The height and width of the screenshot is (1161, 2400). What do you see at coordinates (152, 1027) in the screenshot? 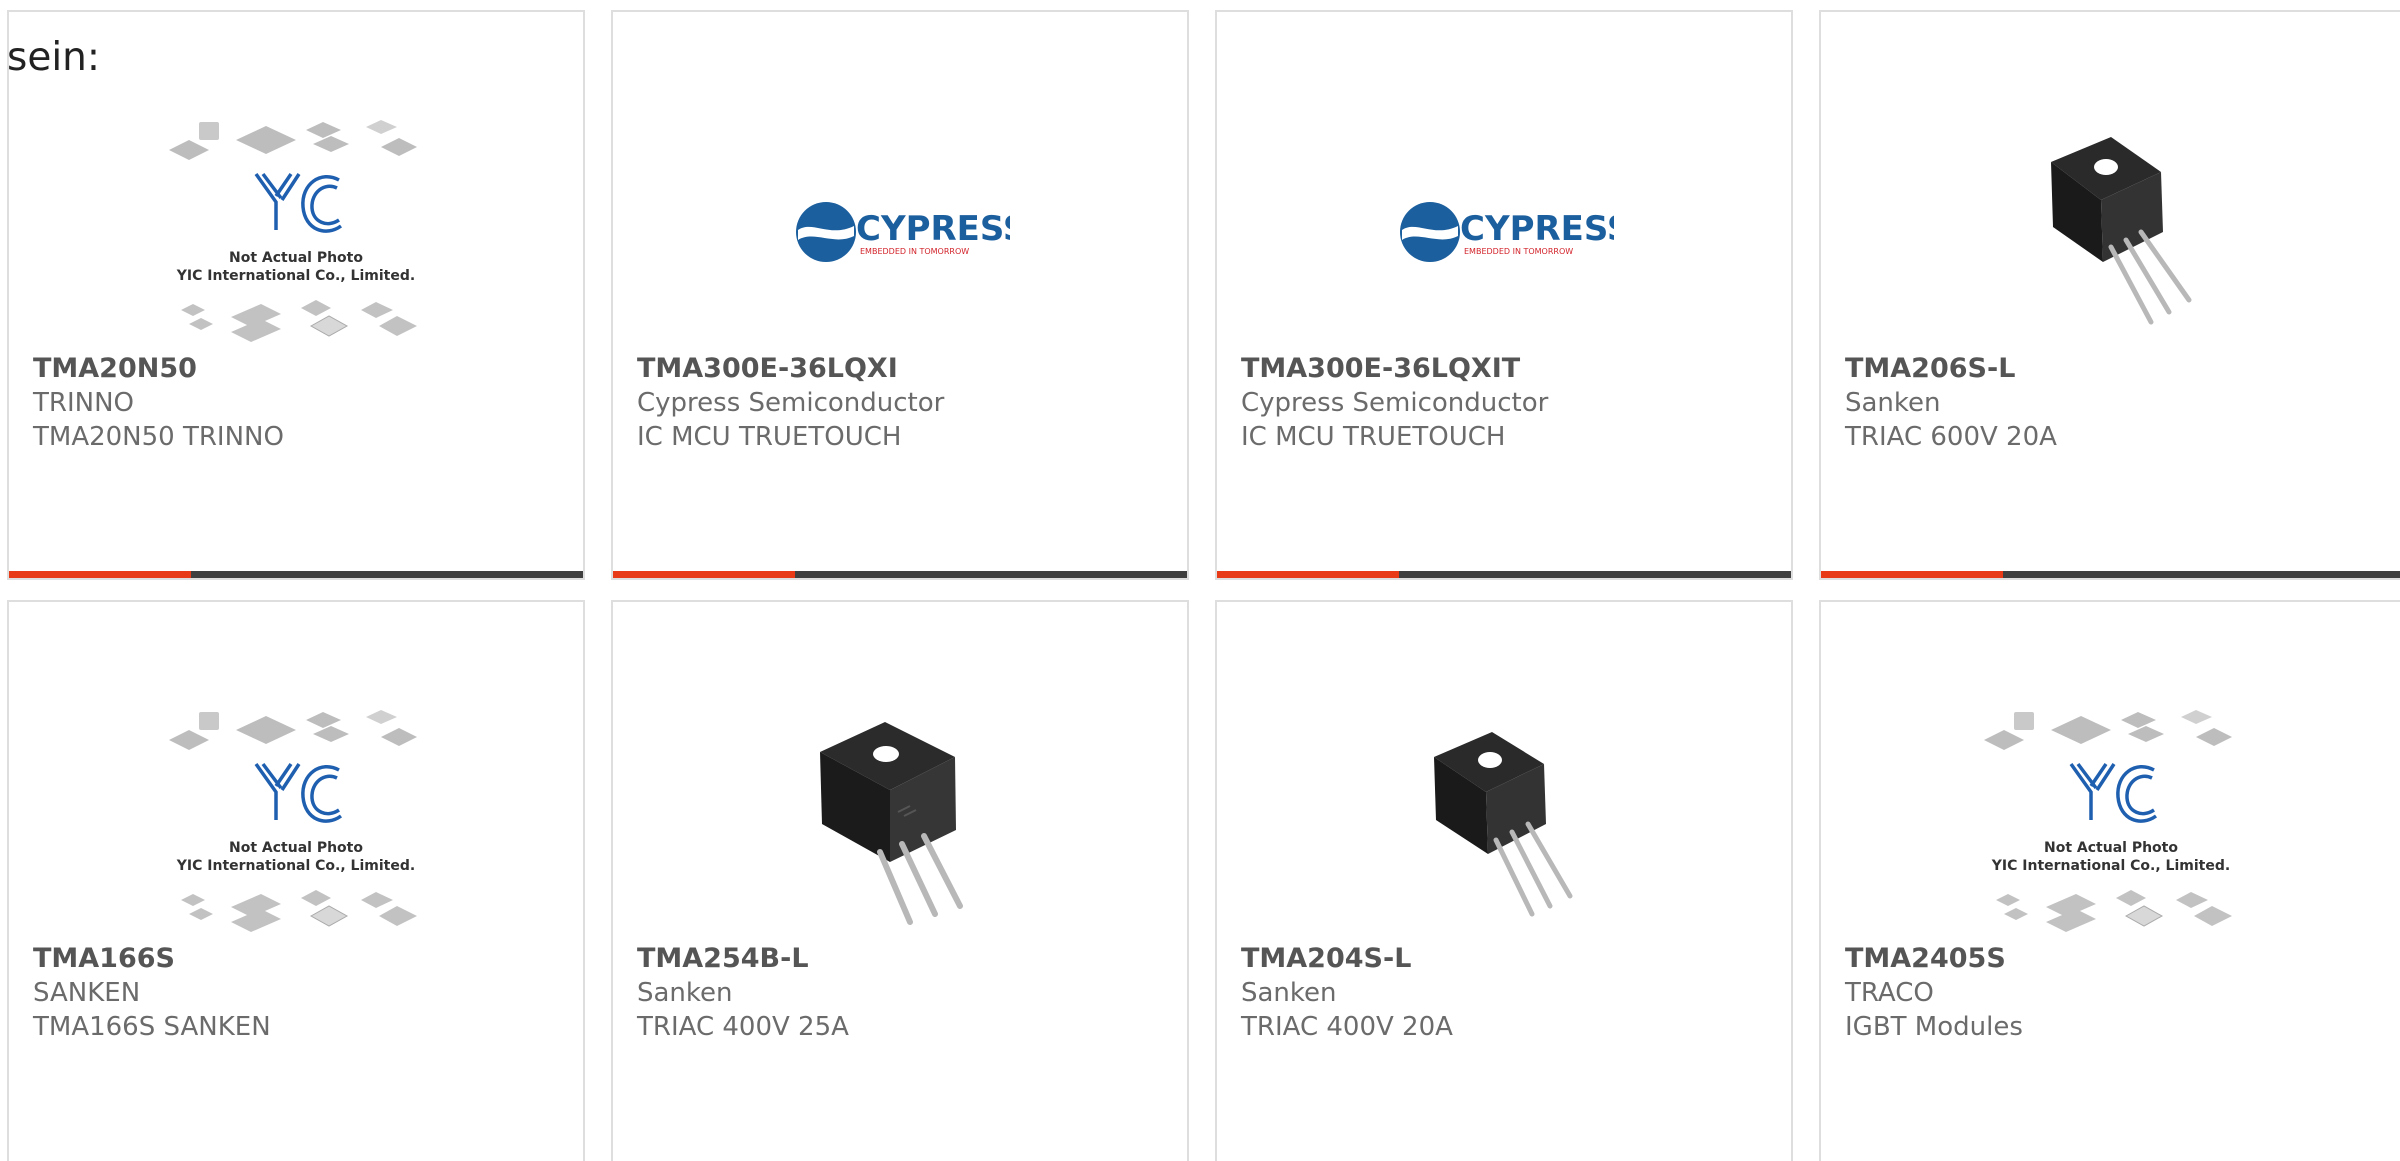
I see `description: TMA166S SANKEN` at bounding box center [152, 1027].